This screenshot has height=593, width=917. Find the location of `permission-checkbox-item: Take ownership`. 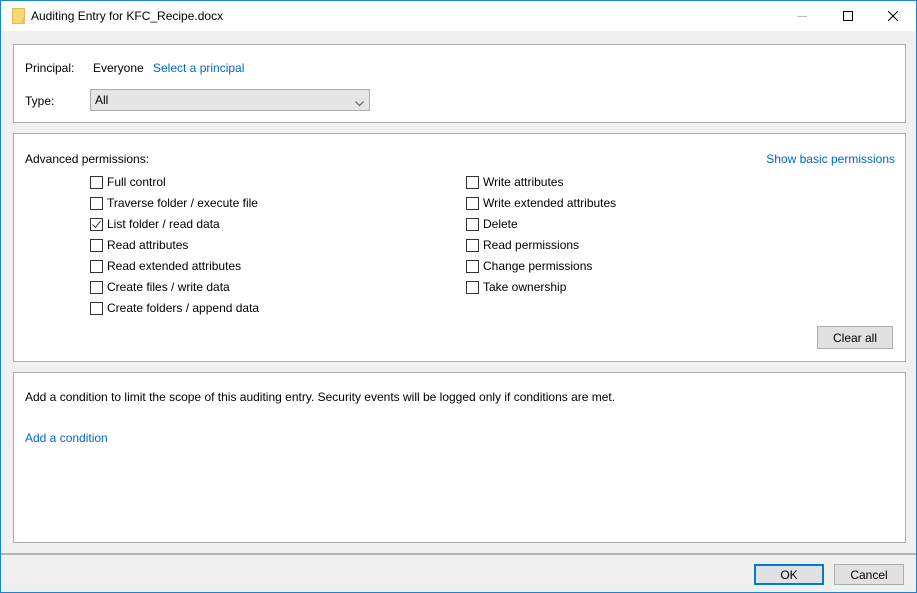

permission-checkbox-item: Take ownership is located at coordinates (516, 287).